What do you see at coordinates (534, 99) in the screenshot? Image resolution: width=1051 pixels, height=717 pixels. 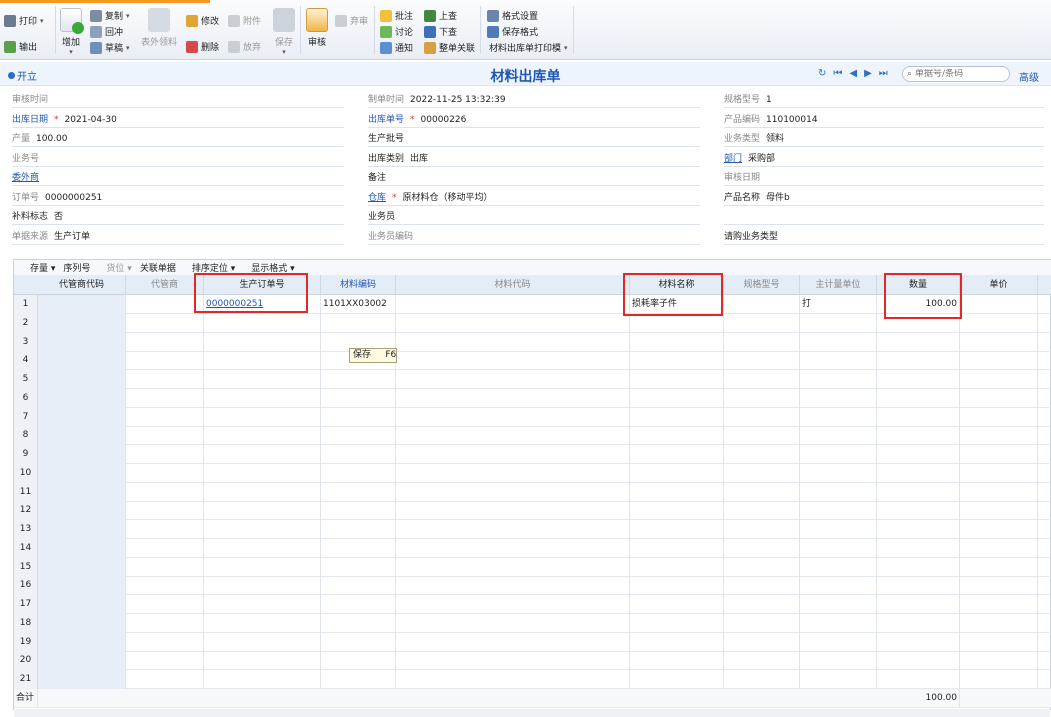 I see `form-field-col2-0: 制单时间 2022-11-25 13:32:39` at bounding box center [534, 99].